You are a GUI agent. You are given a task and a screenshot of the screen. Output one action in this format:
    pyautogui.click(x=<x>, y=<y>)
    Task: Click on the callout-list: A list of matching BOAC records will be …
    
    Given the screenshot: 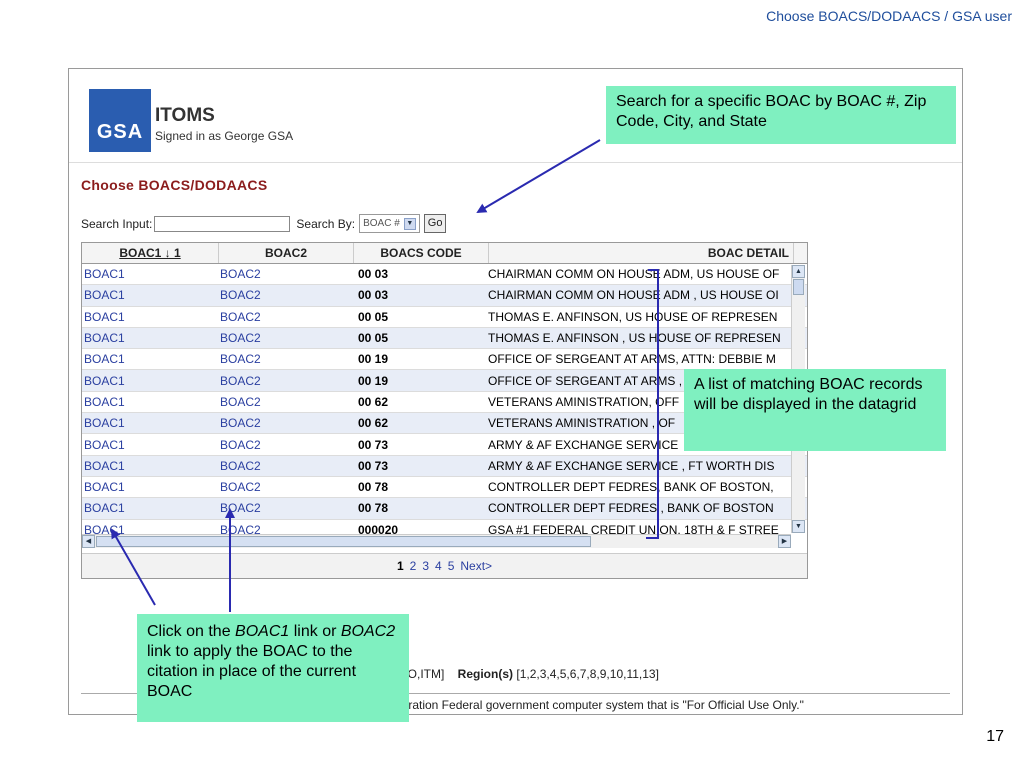 What is the action you would take?
    pyautogui.click(x=815, y=410)
    